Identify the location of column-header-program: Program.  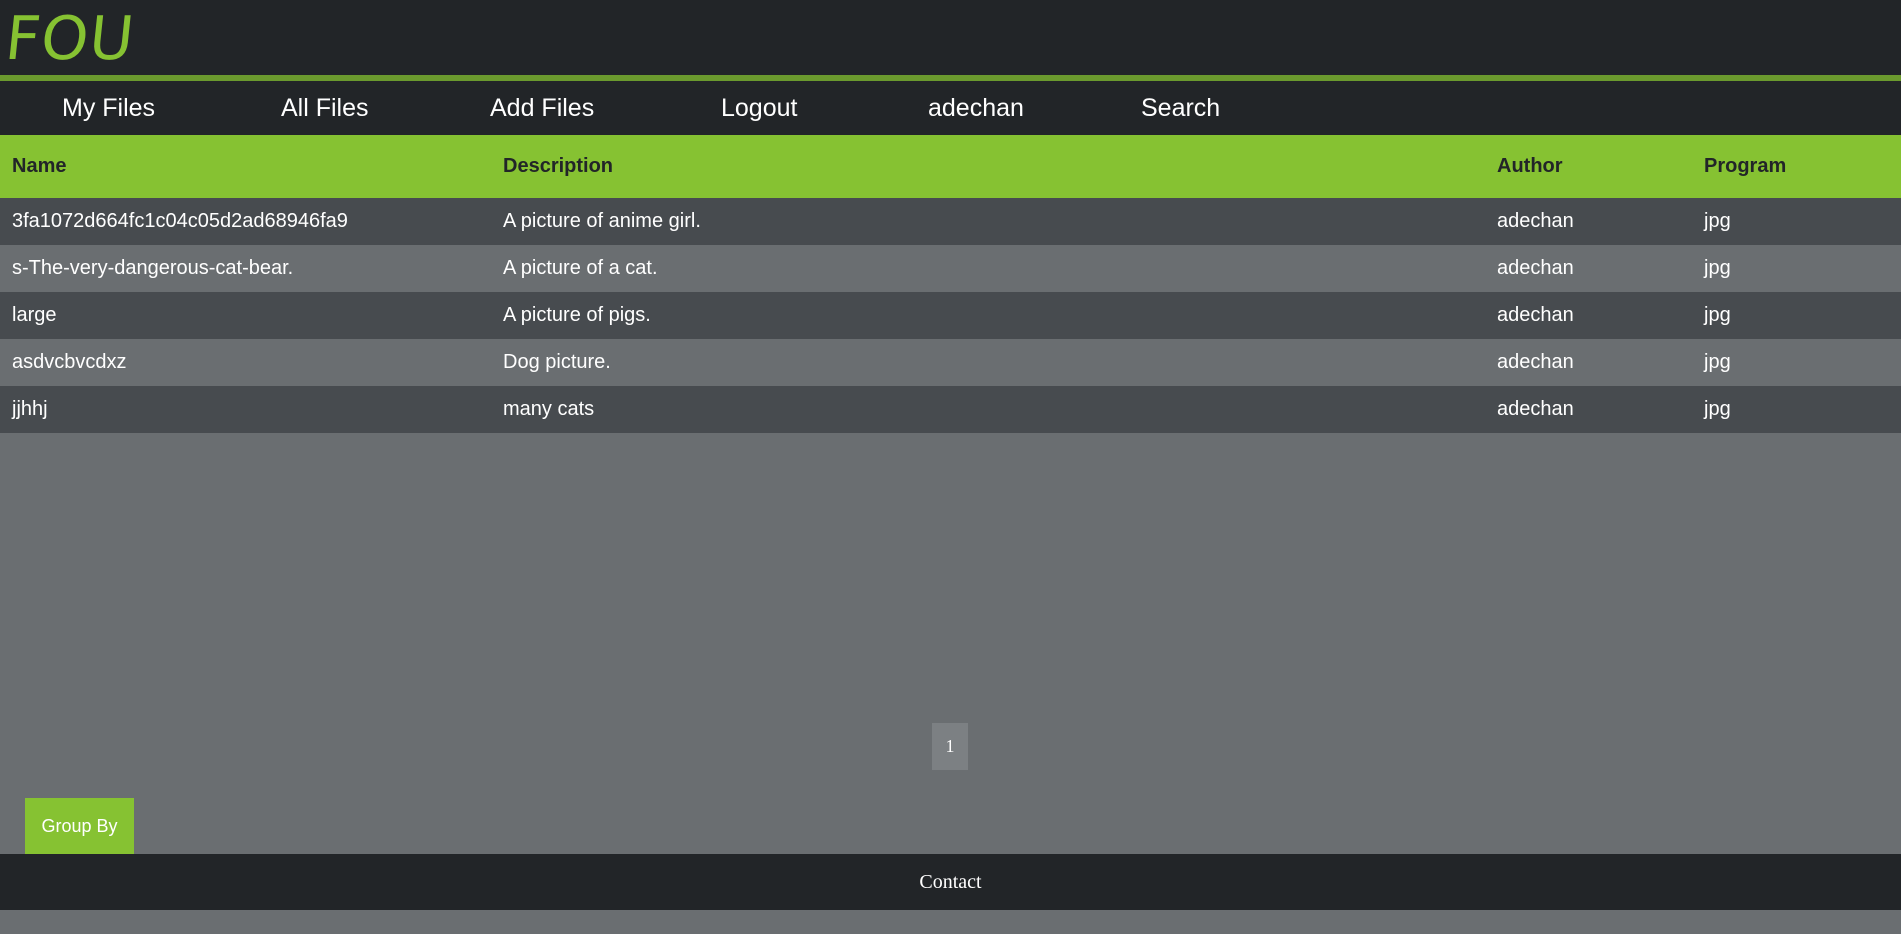
(1796, 166).